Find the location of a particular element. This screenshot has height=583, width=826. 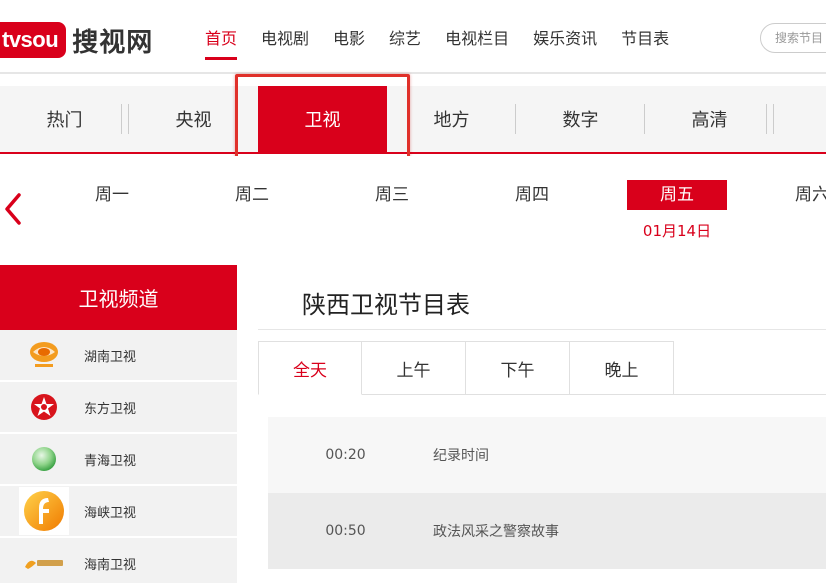

nav-home: 首页 is located at coordinates (221, 41).